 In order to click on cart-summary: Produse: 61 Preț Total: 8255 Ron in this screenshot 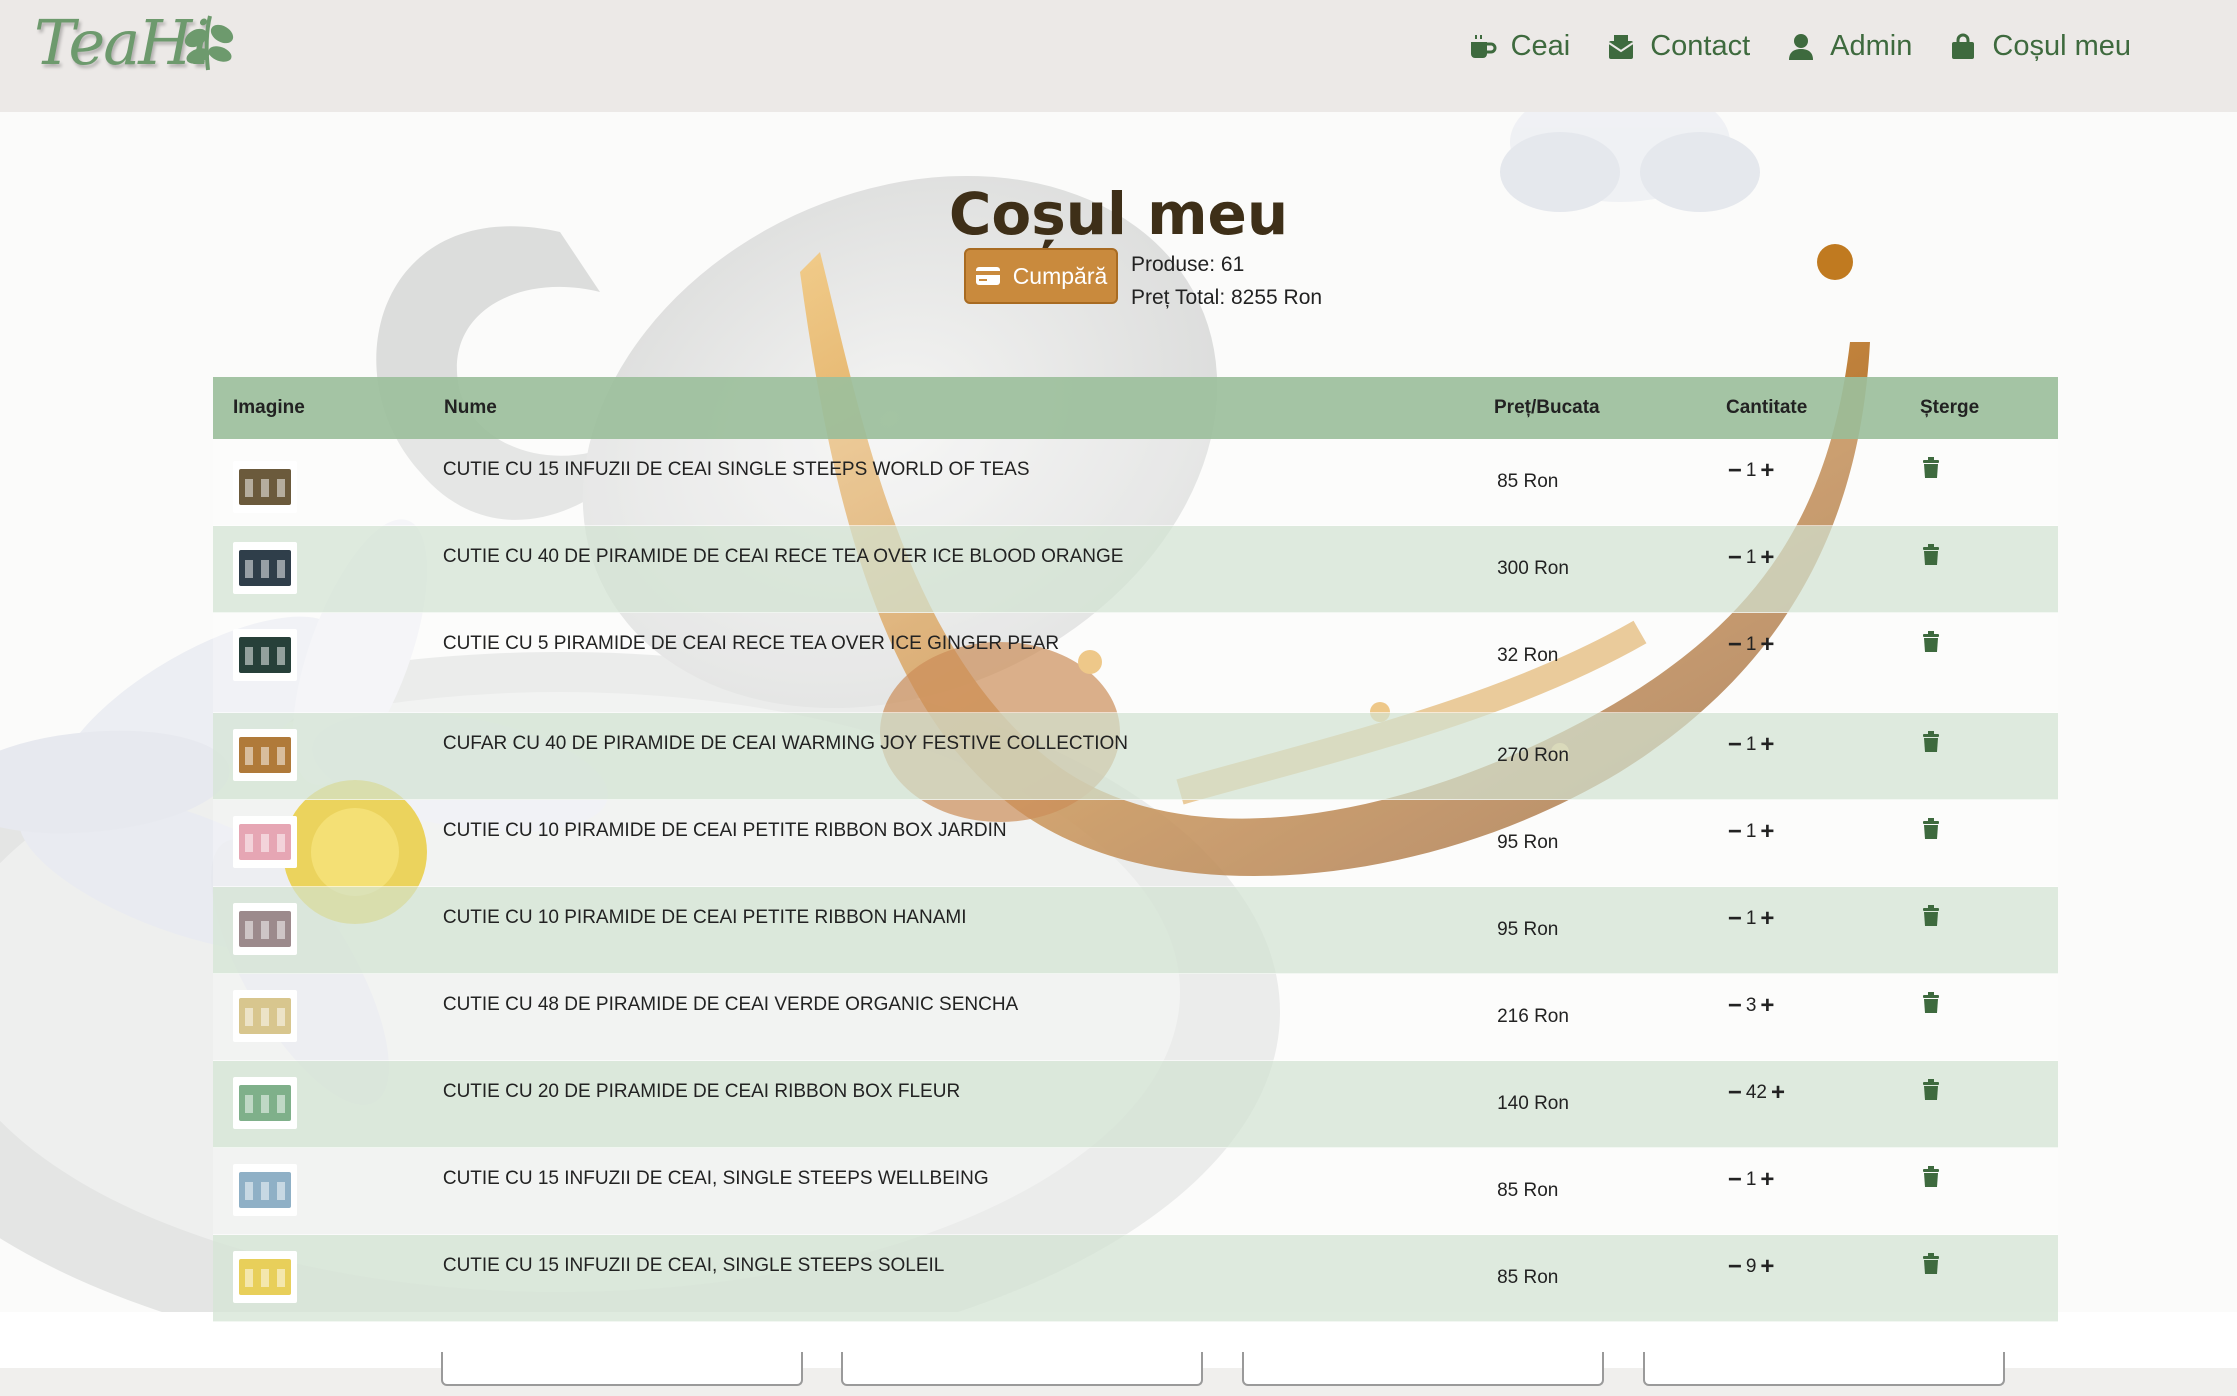, I will do `click(1226, 281)`.